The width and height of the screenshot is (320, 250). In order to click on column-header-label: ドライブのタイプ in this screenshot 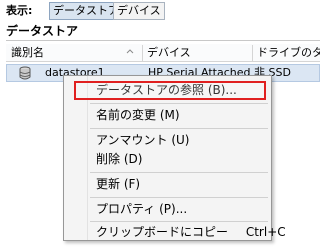, I will do `click(288, 52)`.